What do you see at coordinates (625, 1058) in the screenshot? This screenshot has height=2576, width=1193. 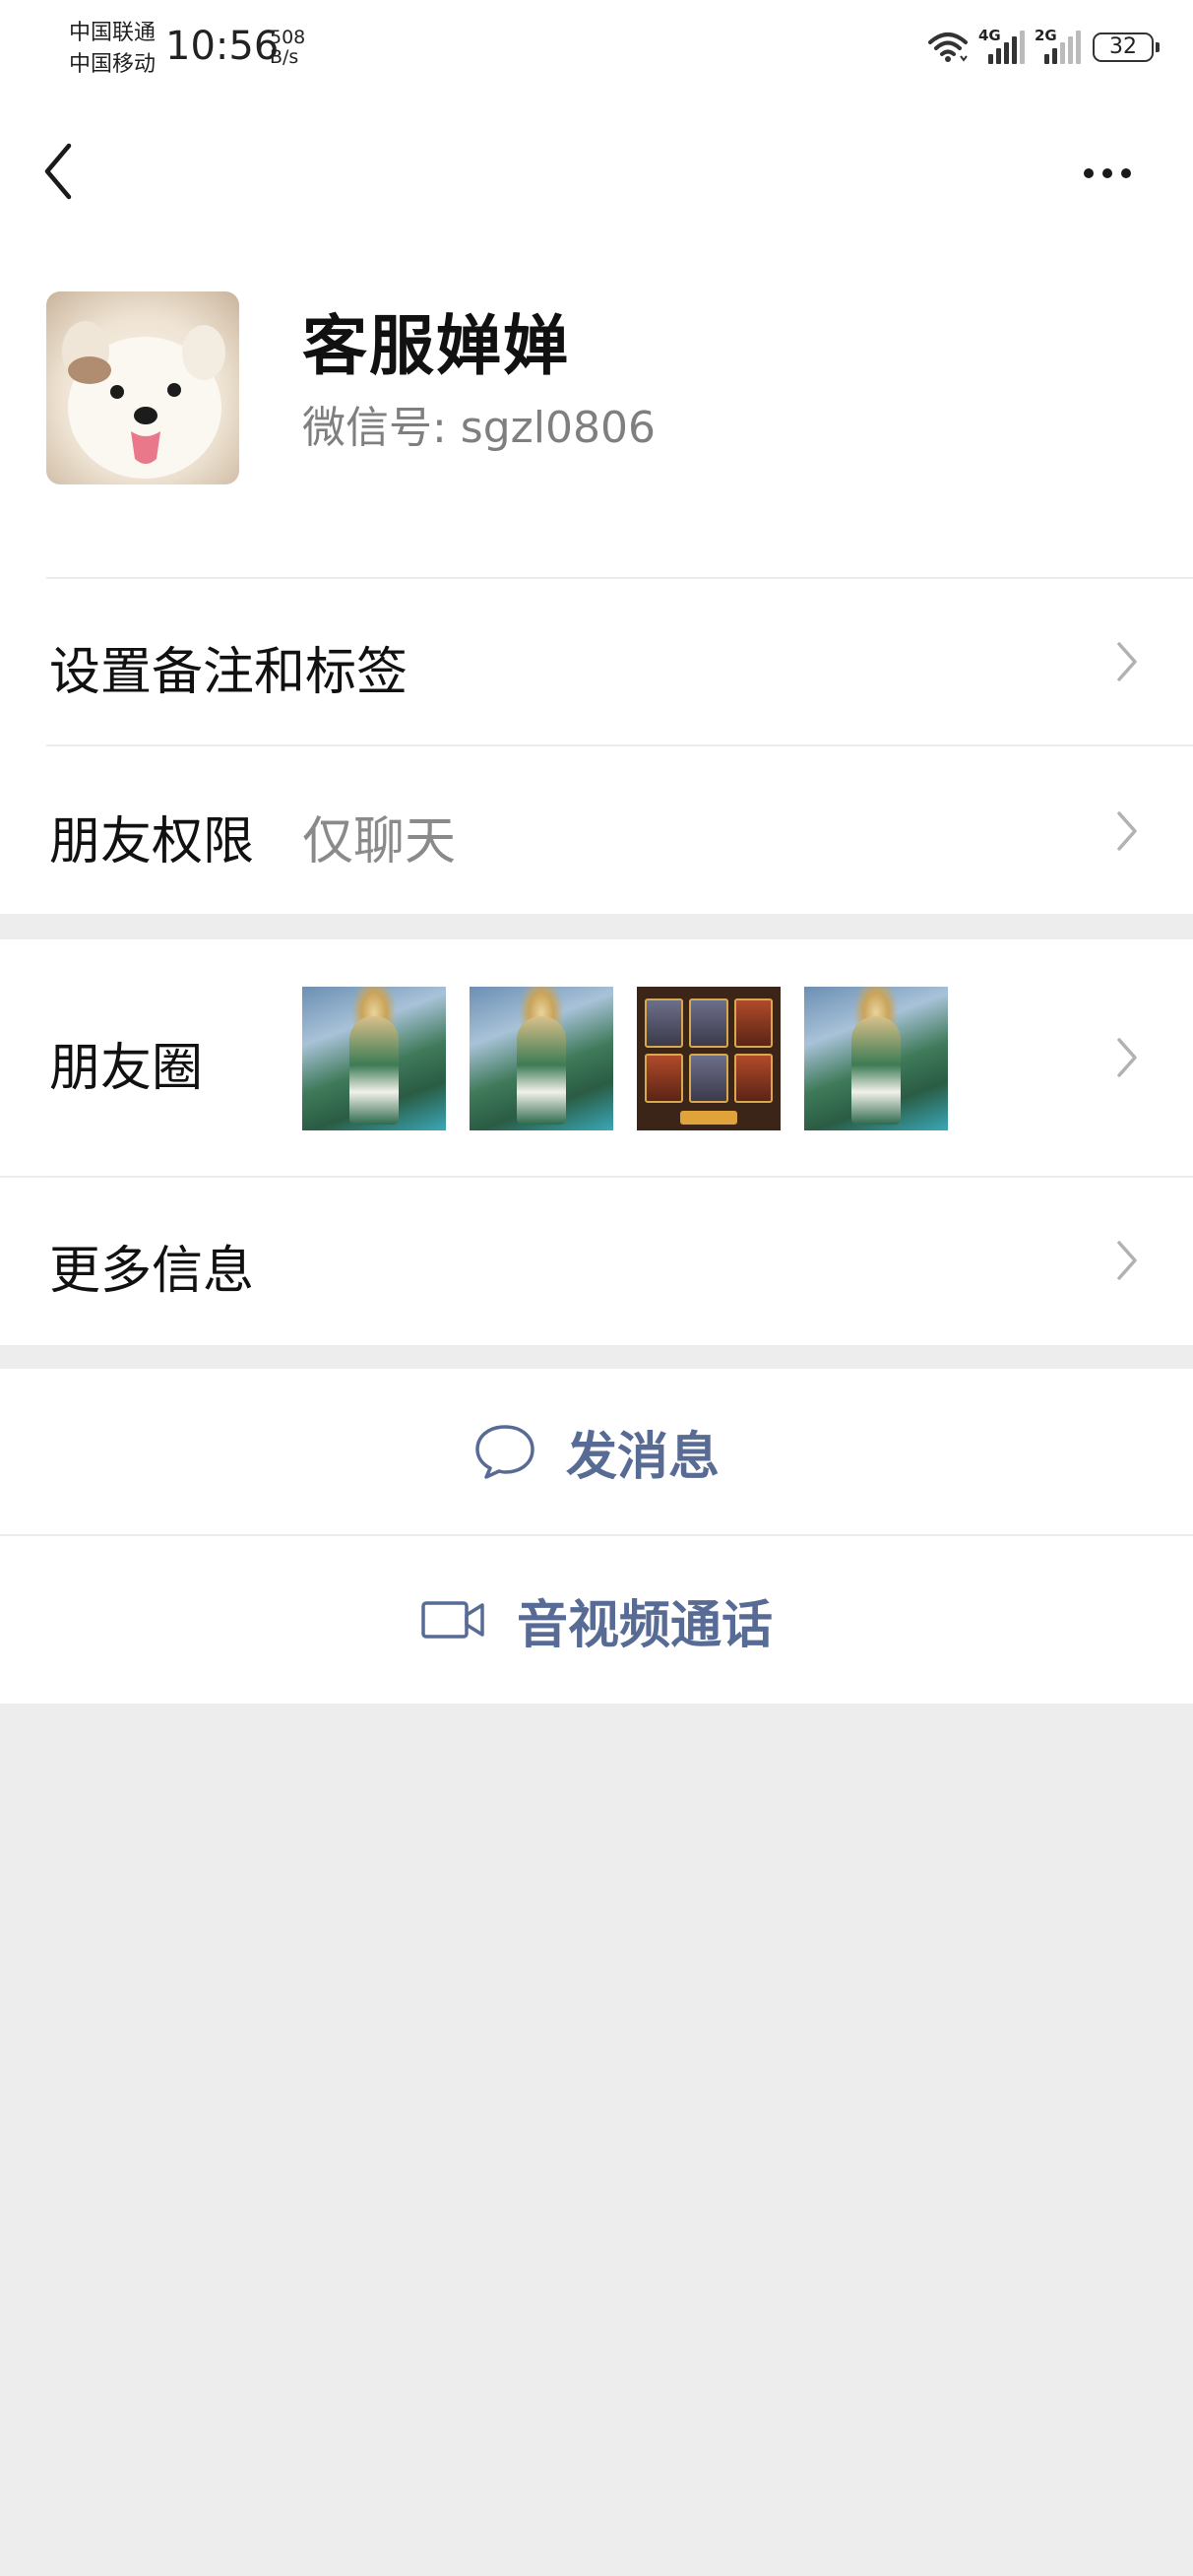 I see `moments-thumbnails` at bounding box center [625, 1058].